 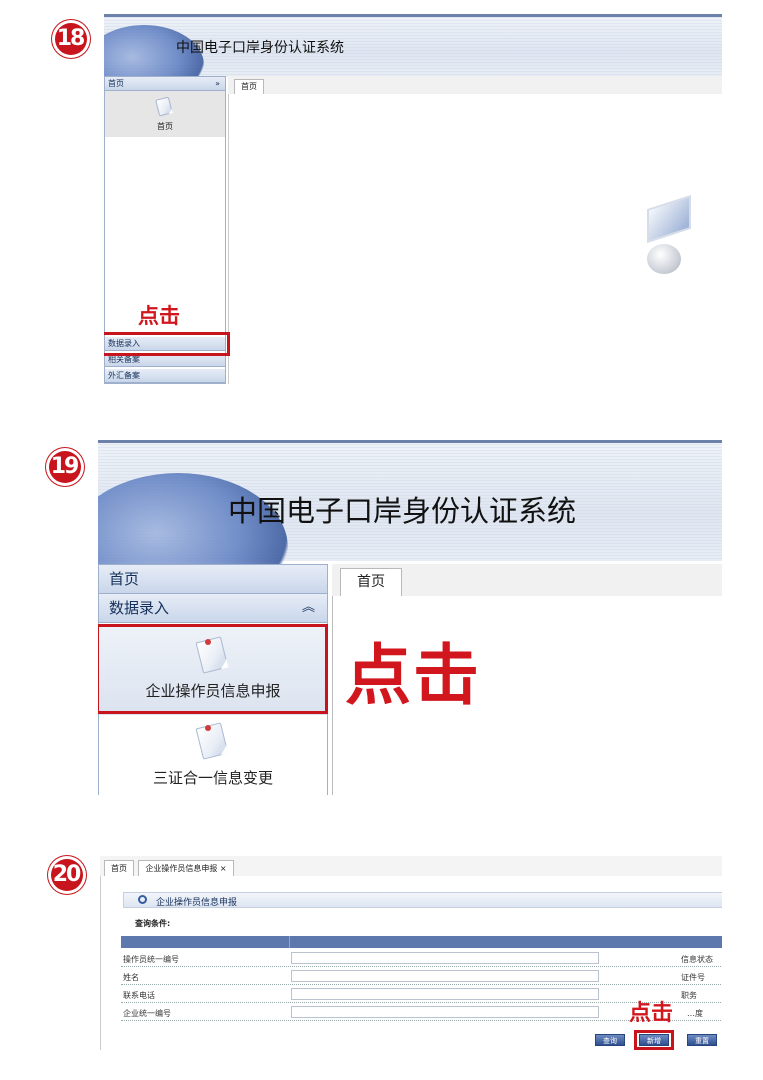 What do you see at coordinates (695, 1013) in the screenshot?
I see `label-extra: …度` at bounding box center [695, 1013].